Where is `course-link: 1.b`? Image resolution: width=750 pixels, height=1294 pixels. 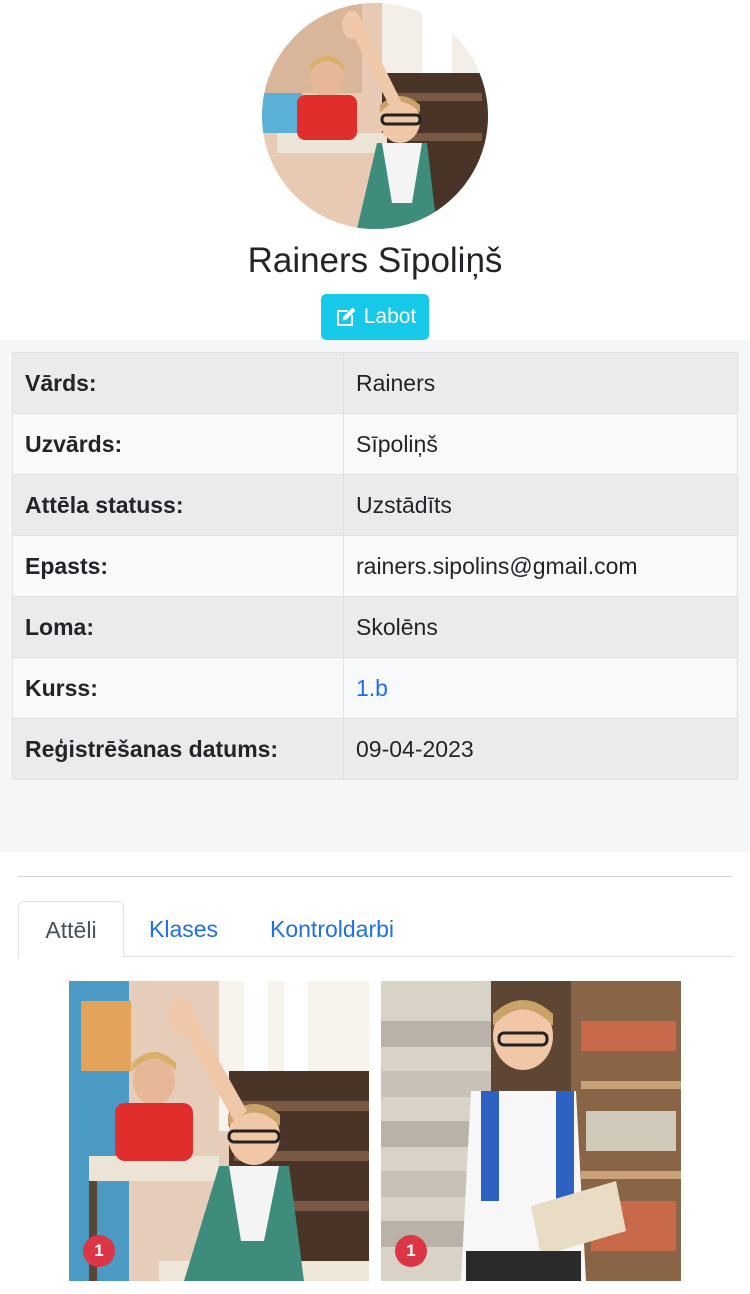 course-link: 1.b is located at coordinates (372, 688).